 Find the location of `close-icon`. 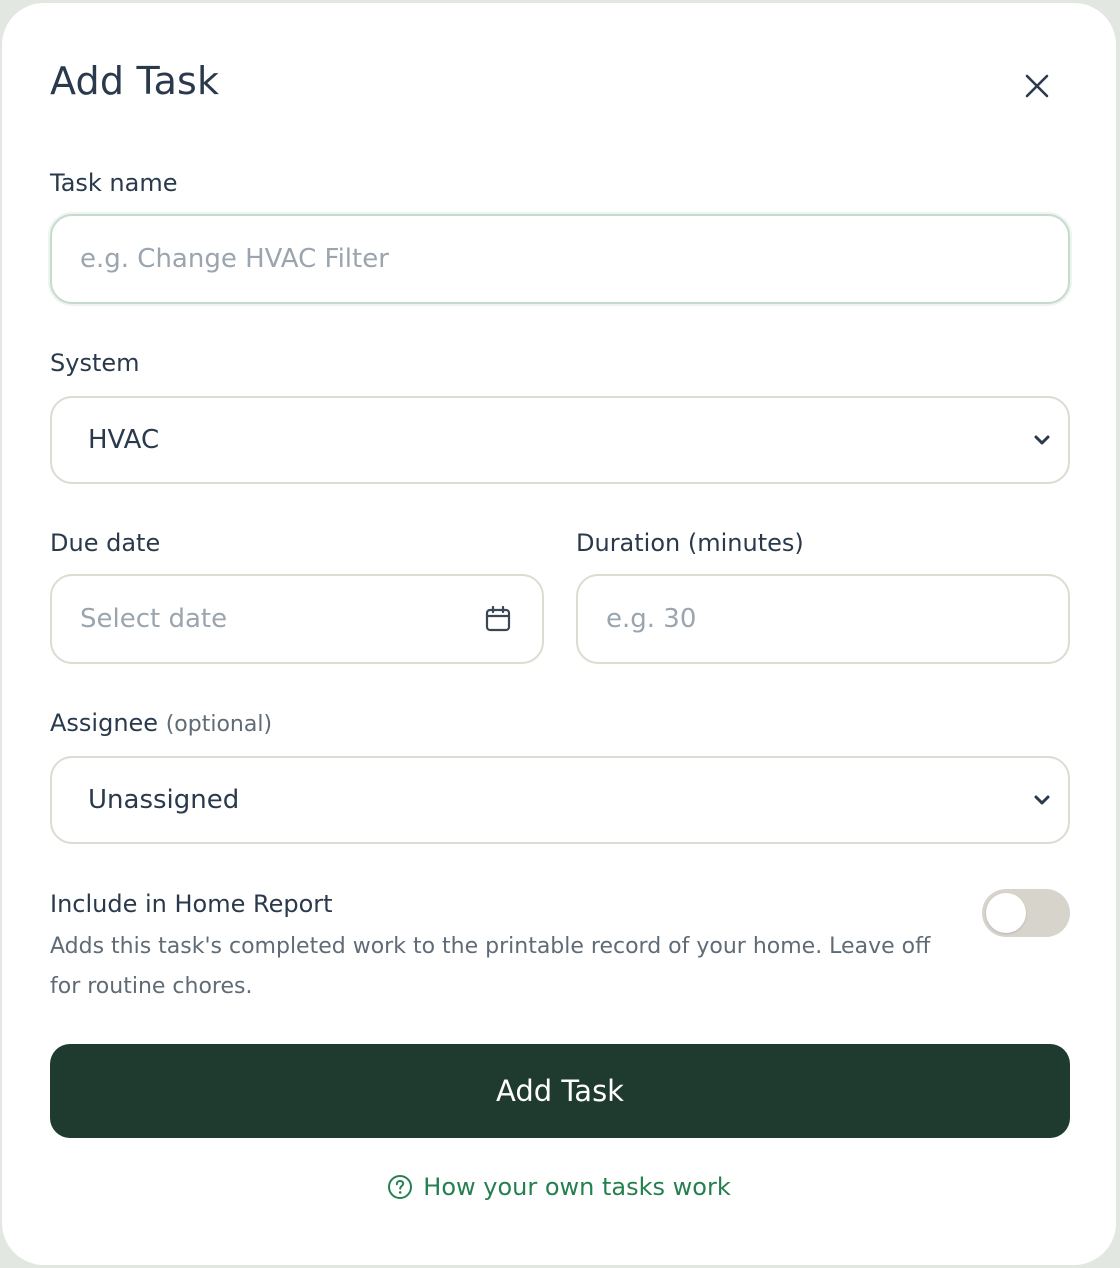

close-icon is located at coordinates (1037, 86).